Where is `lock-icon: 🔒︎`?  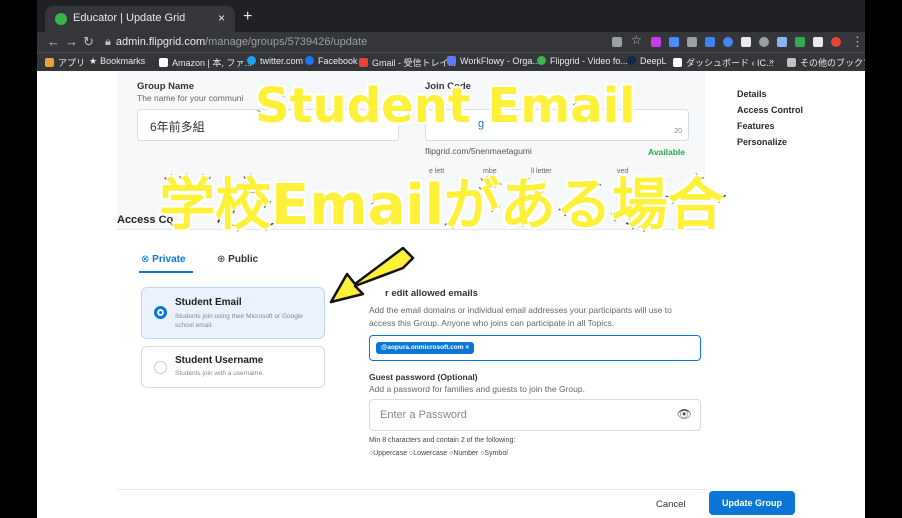
lock-icon: 🔒︎ is located at coordinates (108, 42).